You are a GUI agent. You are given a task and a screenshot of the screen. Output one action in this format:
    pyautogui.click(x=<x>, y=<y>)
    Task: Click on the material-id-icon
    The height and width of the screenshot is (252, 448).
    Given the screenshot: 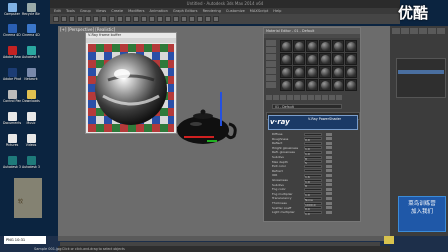 What is the action you would take?
    pyautogui.click(x=311, y=97)
    